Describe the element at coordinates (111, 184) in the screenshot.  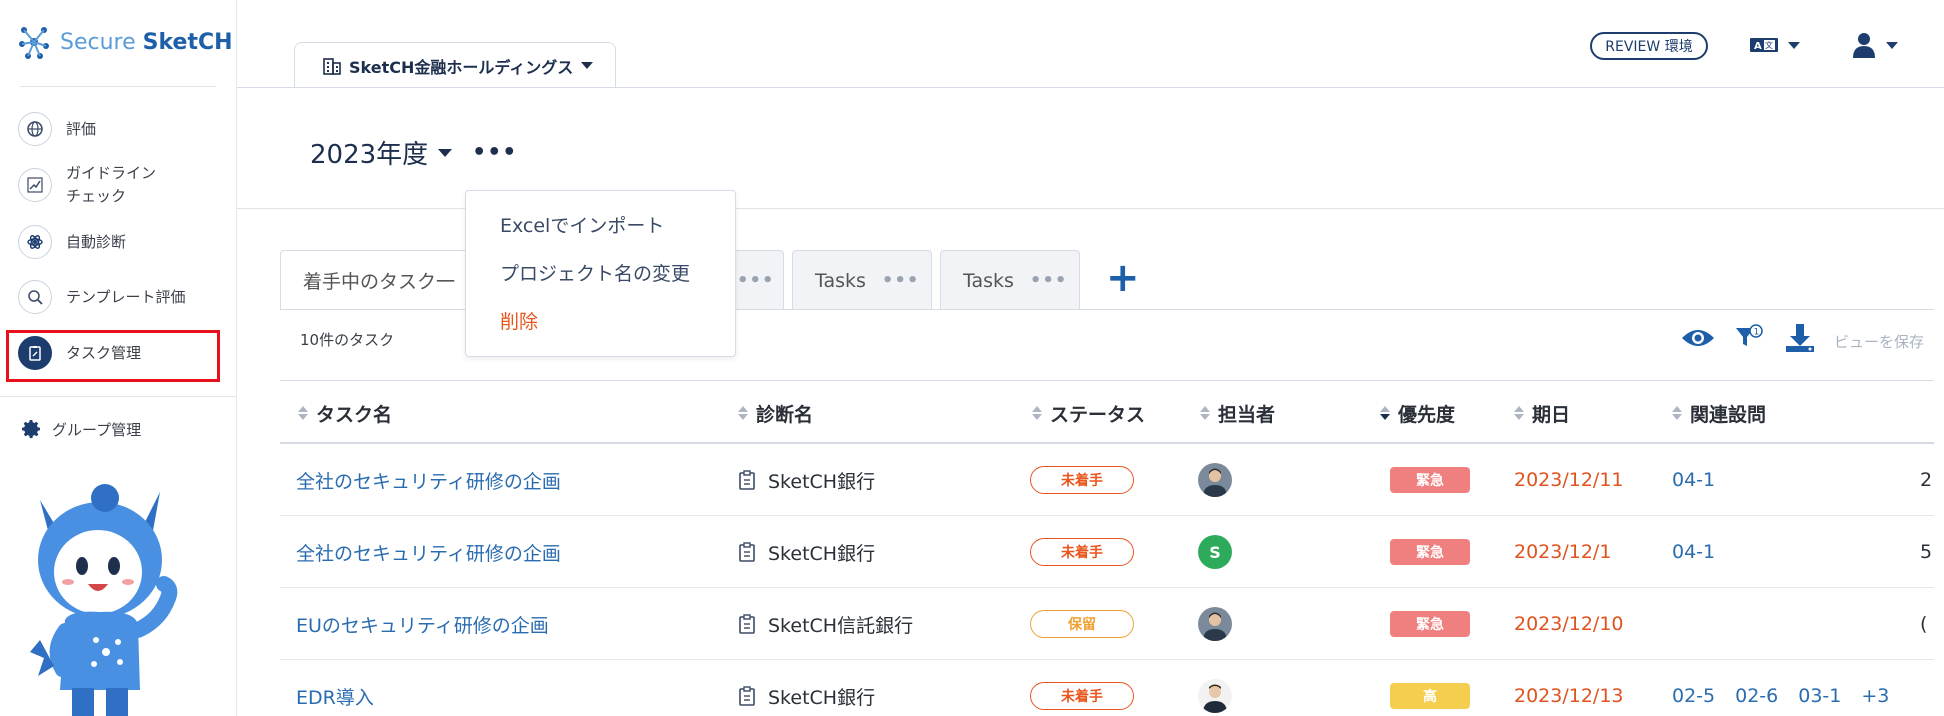
I see `sidebar-item-label: ガイドライン チェック` at that location.